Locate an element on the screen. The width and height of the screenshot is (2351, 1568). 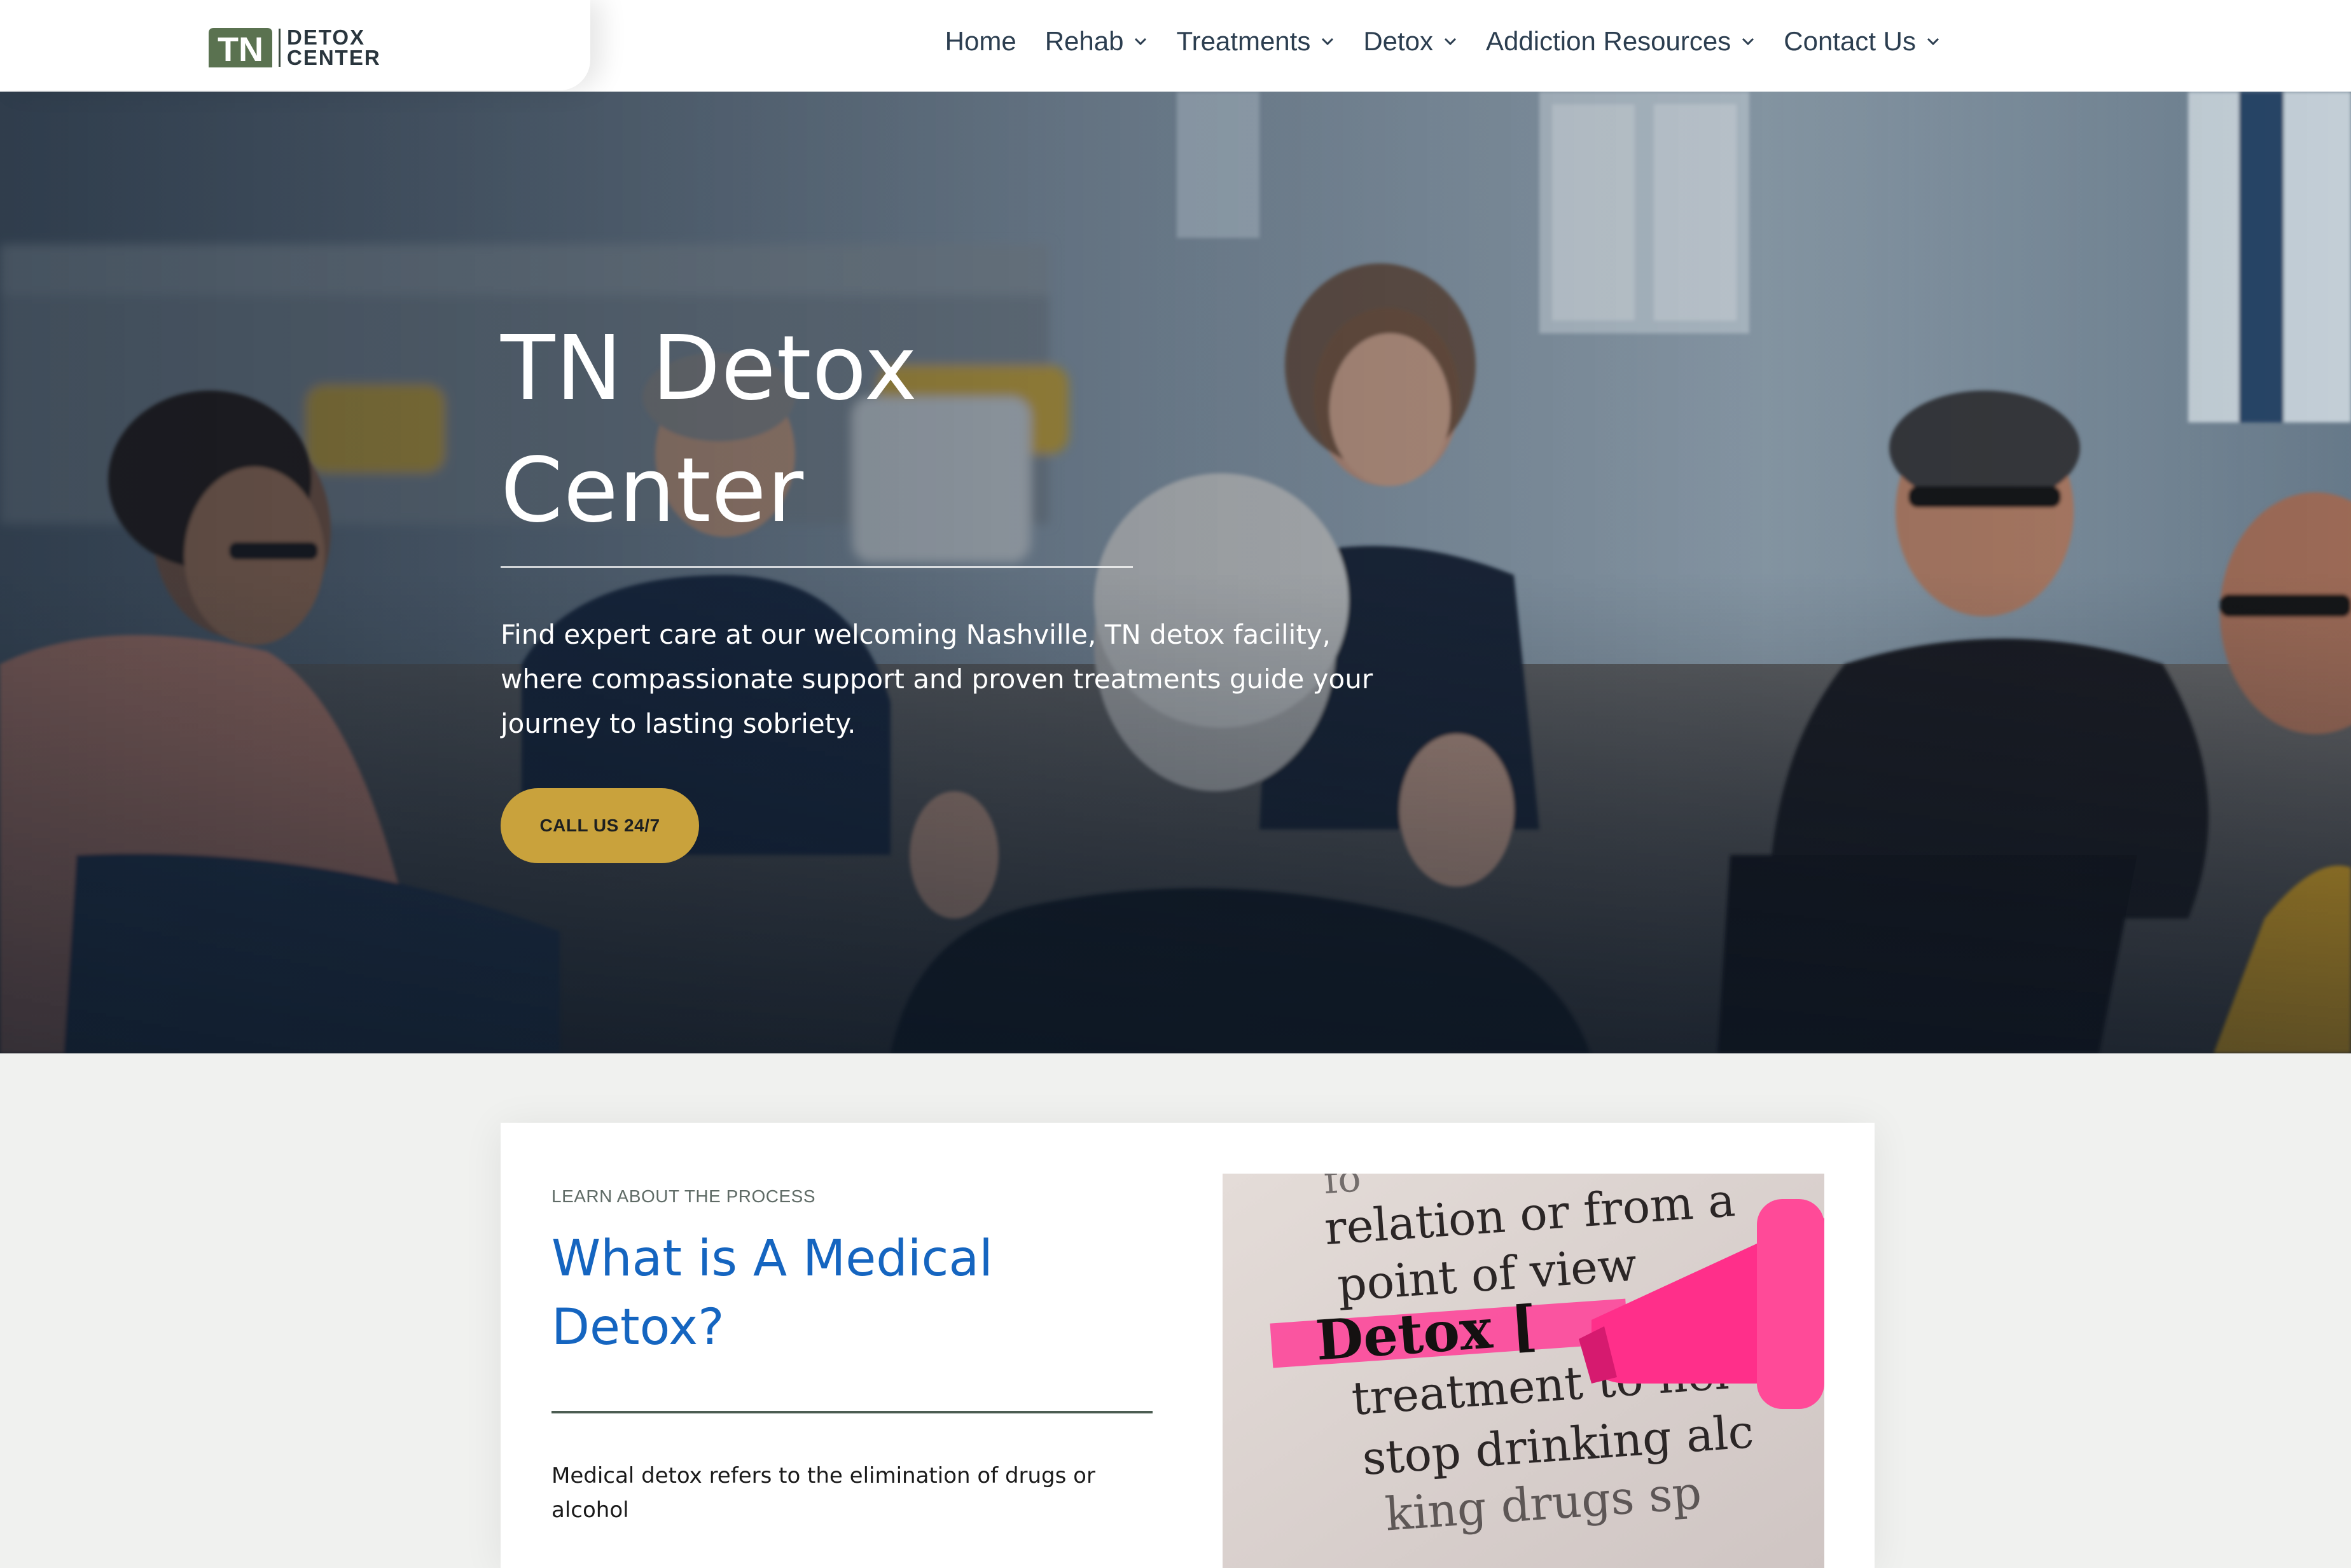
nav-item-contact-us: Contact Us is located at coordinates (1862, 41).